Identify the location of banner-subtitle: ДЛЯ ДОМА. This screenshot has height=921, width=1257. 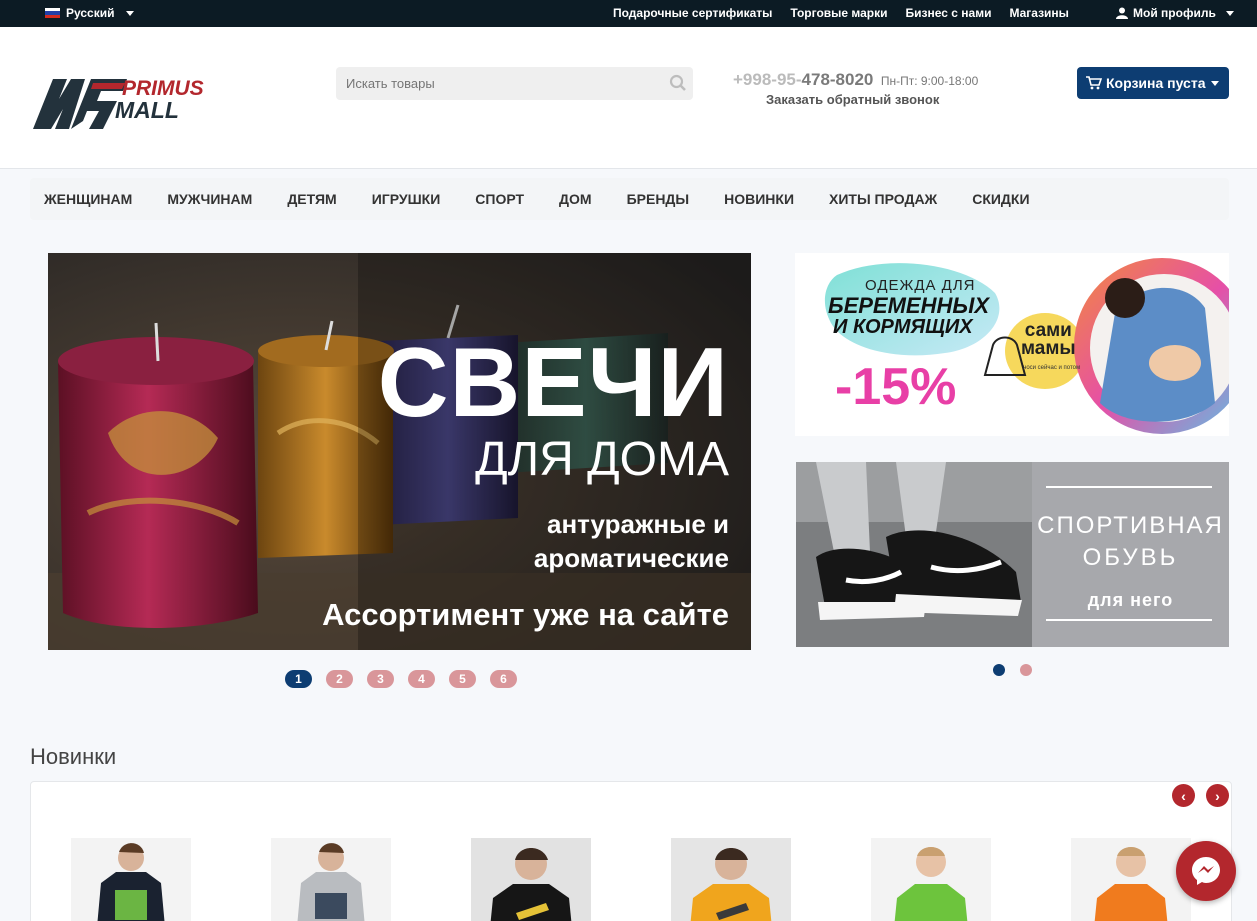
(602, 459).